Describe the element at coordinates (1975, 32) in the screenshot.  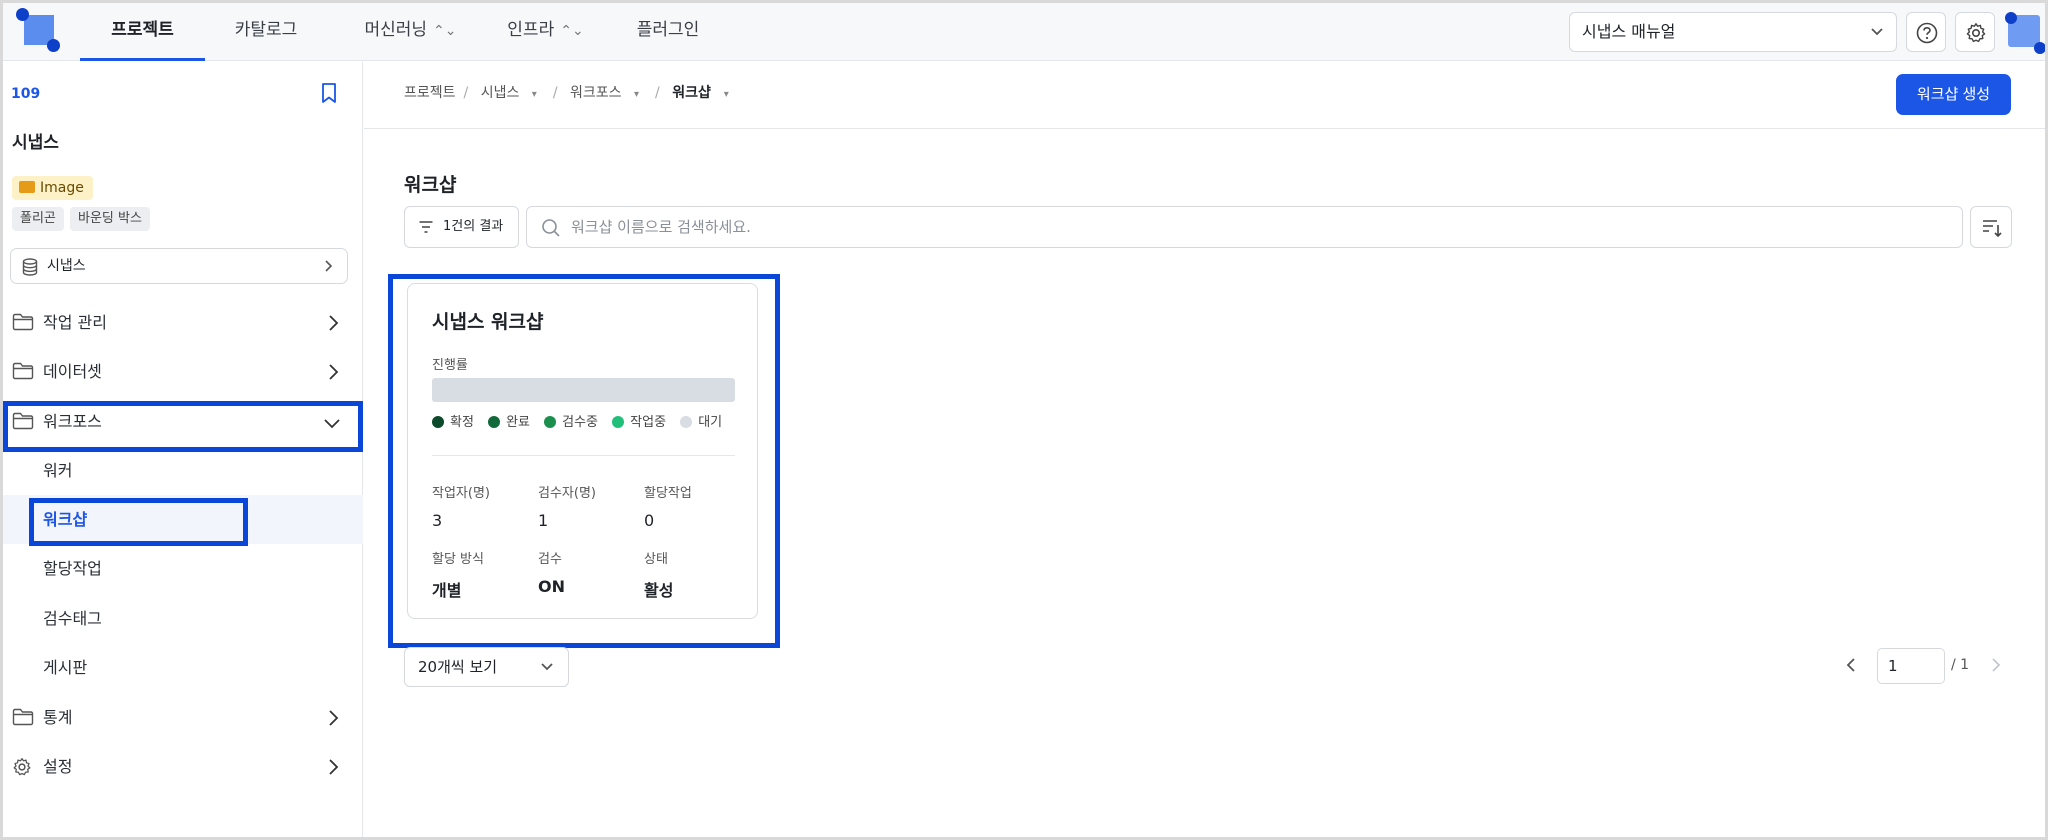
I see `settings-button` at that location.